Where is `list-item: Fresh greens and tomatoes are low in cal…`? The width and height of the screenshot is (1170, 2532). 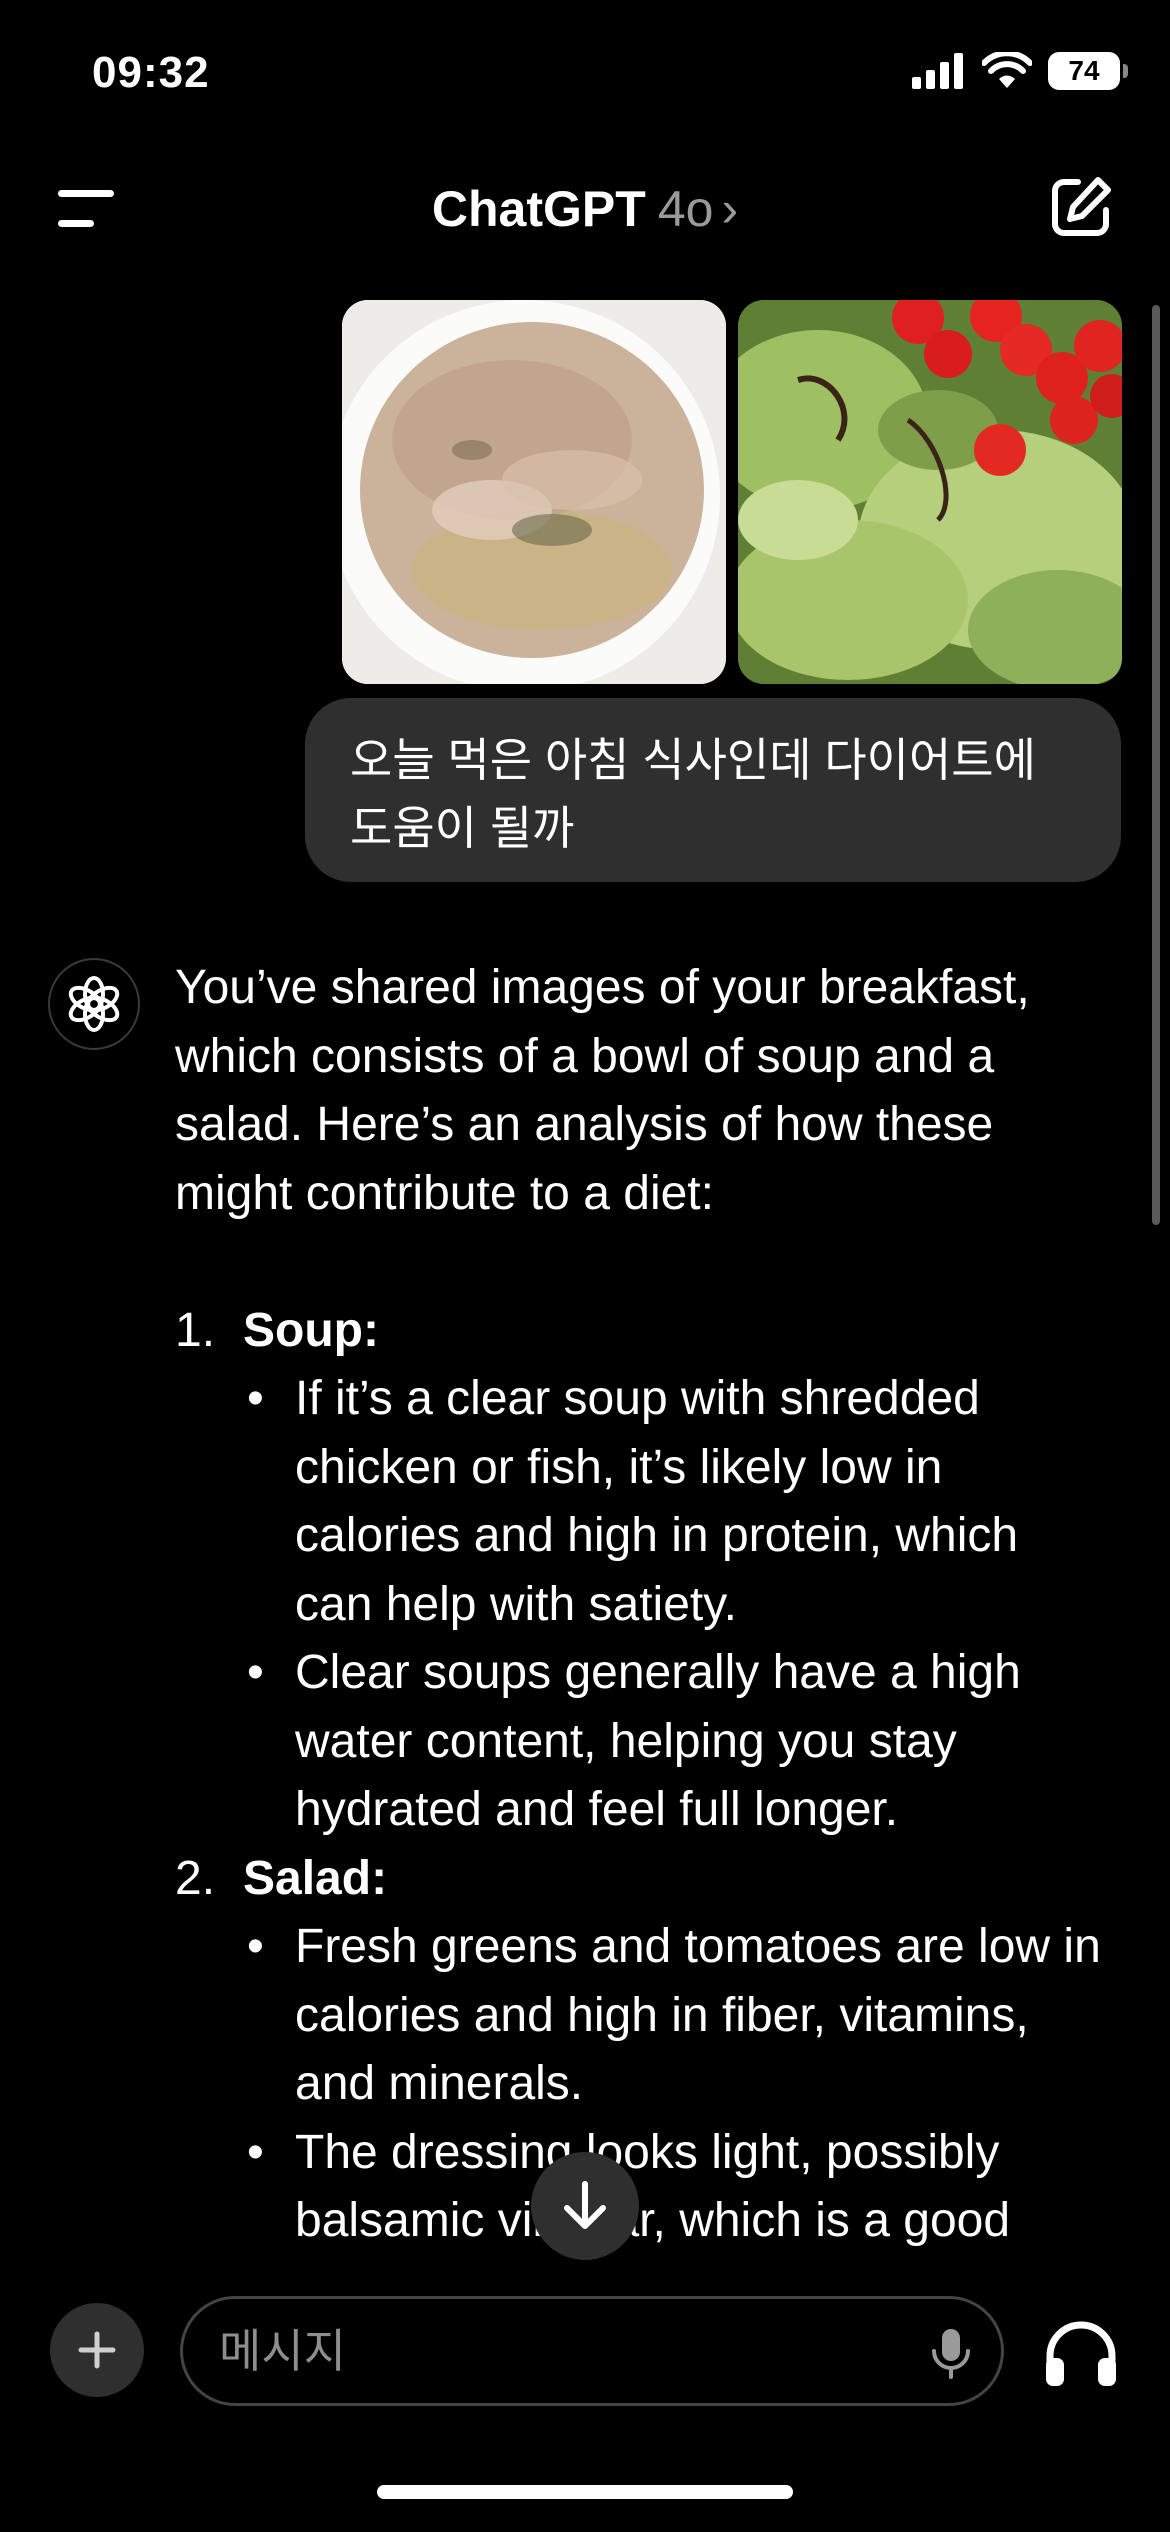
list-item: Fresh greens and tomatoes are low in cal… is located at coordinates (672, 2016).